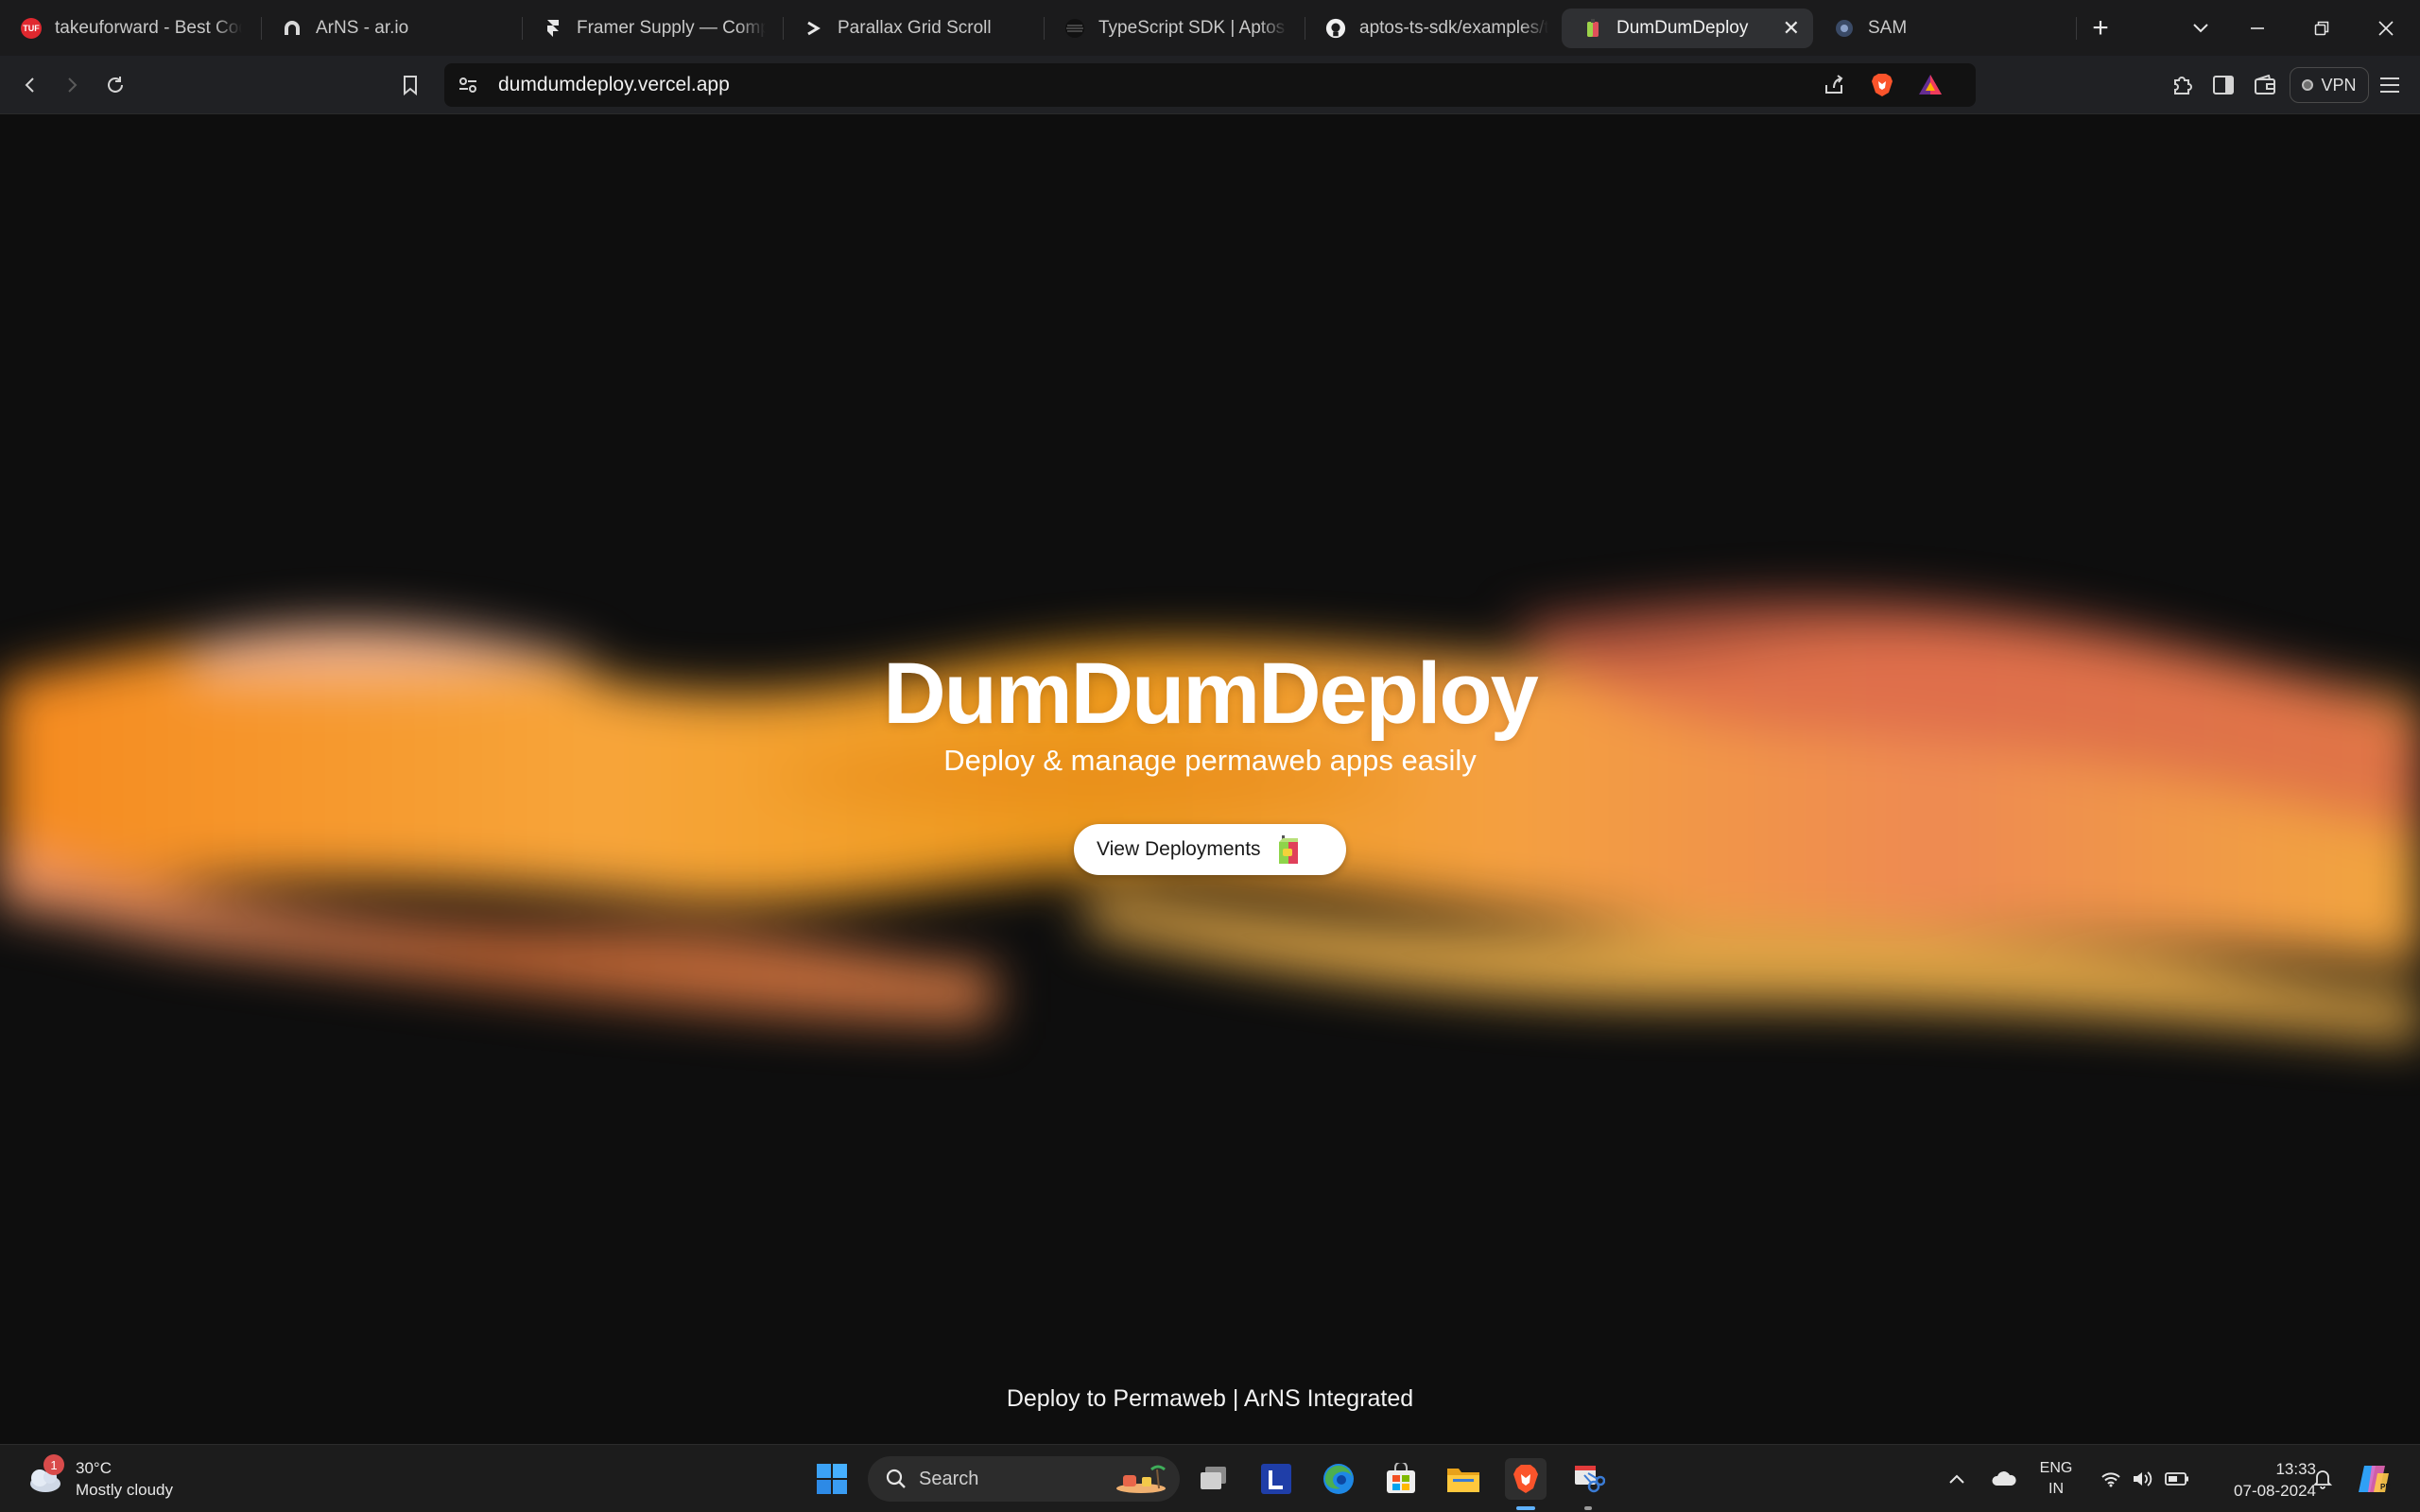 The image size is (2420, 1512). I want to click on chevron-up-icon, so click(1956, 1479).